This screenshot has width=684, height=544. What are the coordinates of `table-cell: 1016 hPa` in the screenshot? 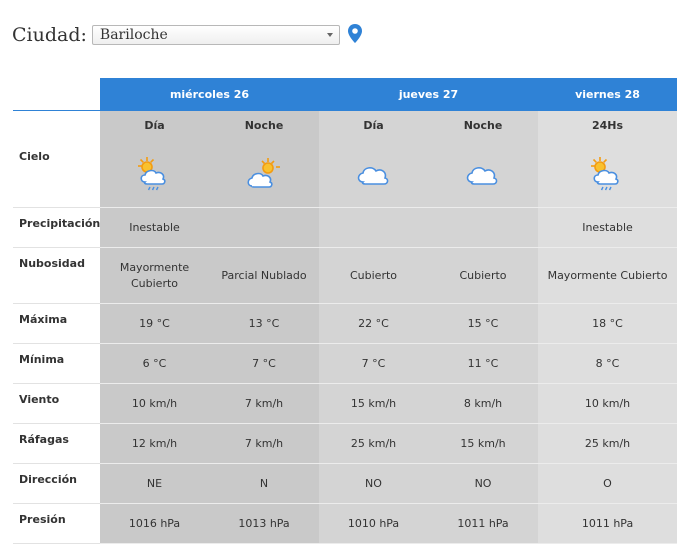 It's located at (154, 523).